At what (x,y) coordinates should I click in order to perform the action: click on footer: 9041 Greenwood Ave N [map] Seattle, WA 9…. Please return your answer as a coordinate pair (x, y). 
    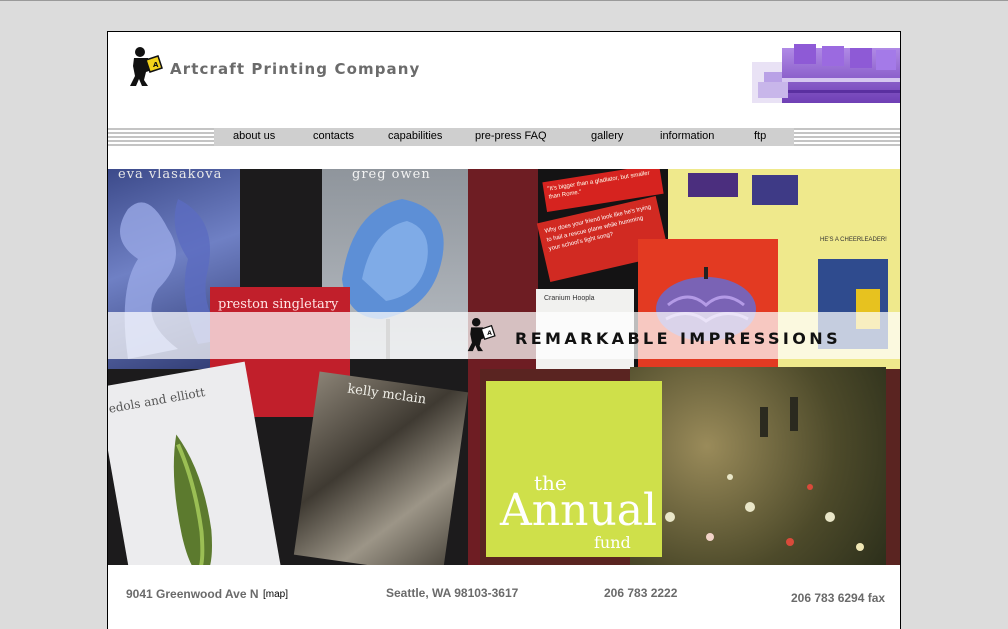
    Looking at the image, I should click on (504, 597).